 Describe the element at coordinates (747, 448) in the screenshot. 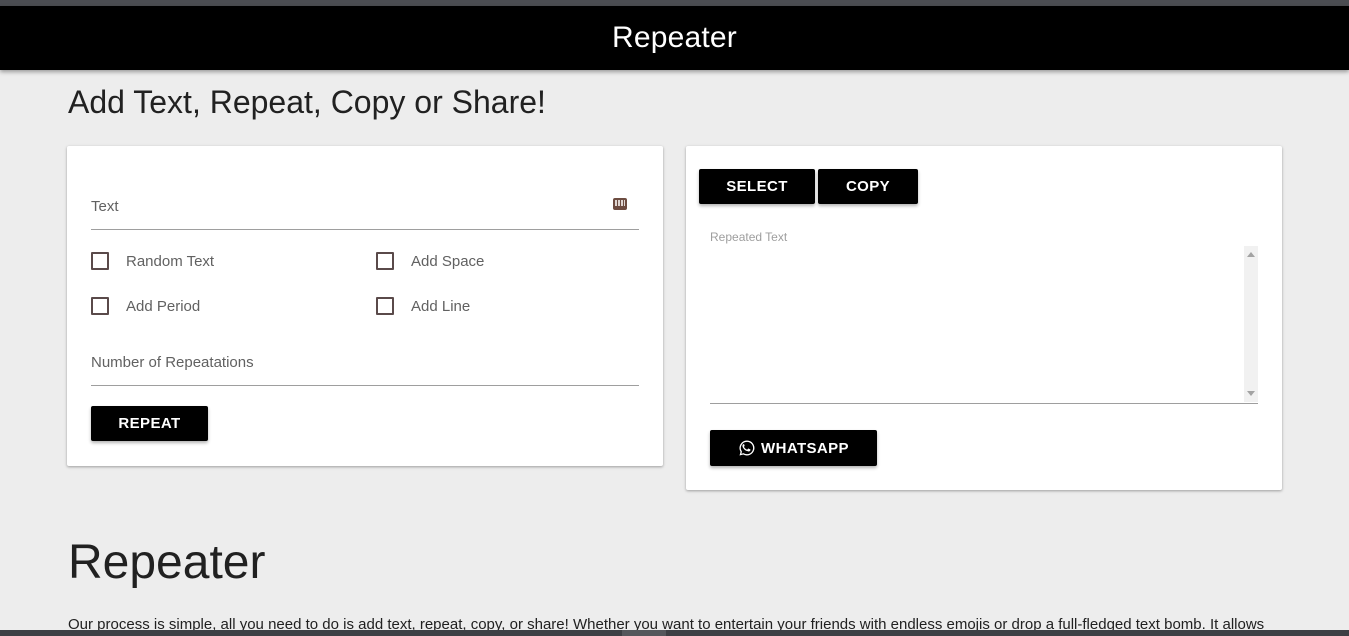

I see `whatsapp-icon` at that location.